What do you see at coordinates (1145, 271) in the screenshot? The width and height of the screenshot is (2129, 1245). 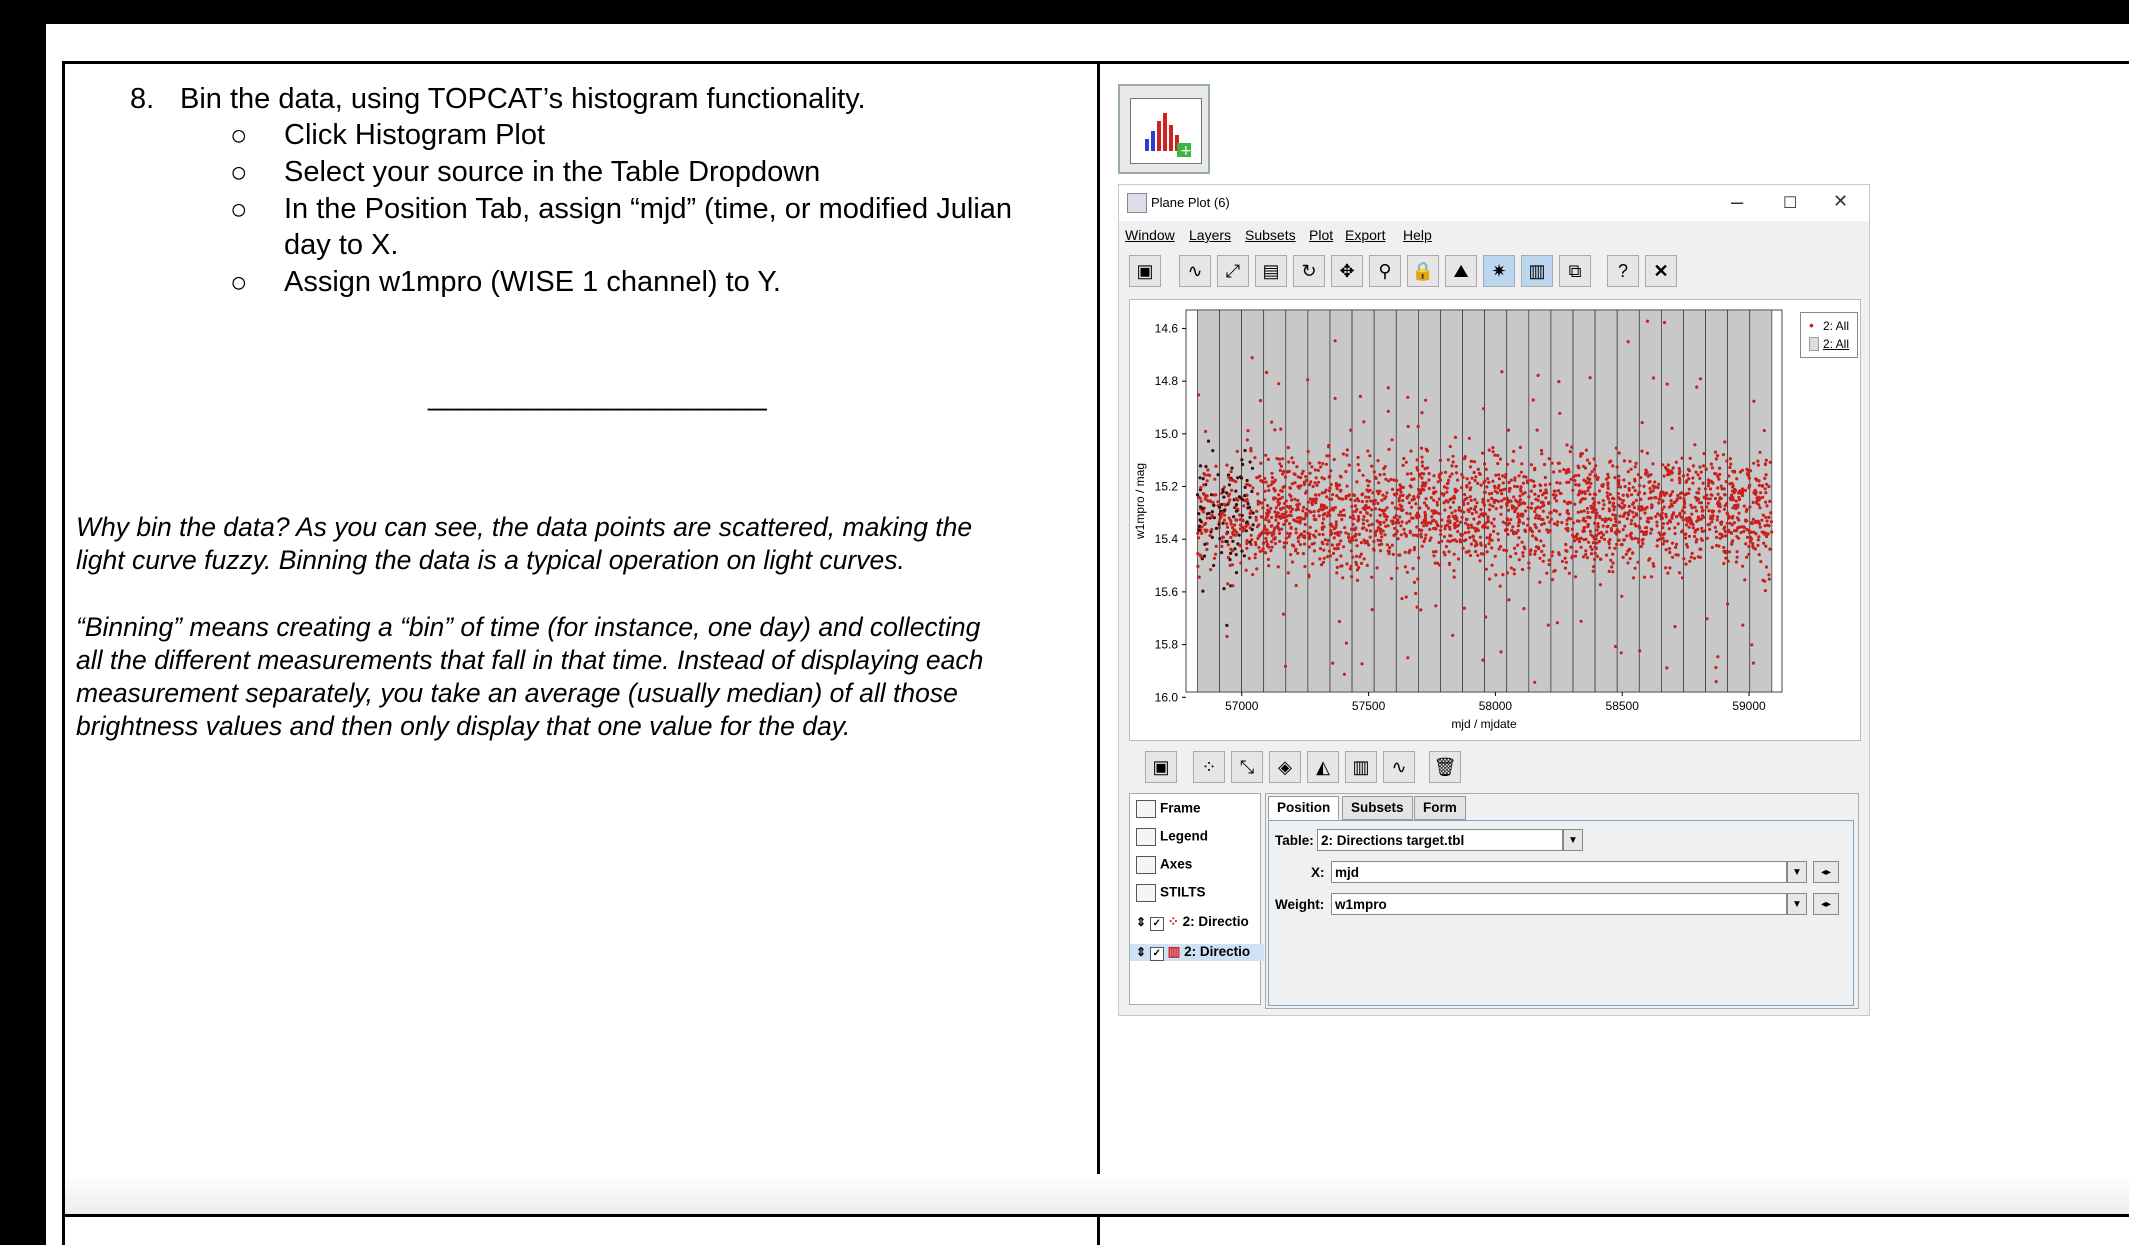 I see `new-window-icon: ▣` at bounding box center [1145, 271].